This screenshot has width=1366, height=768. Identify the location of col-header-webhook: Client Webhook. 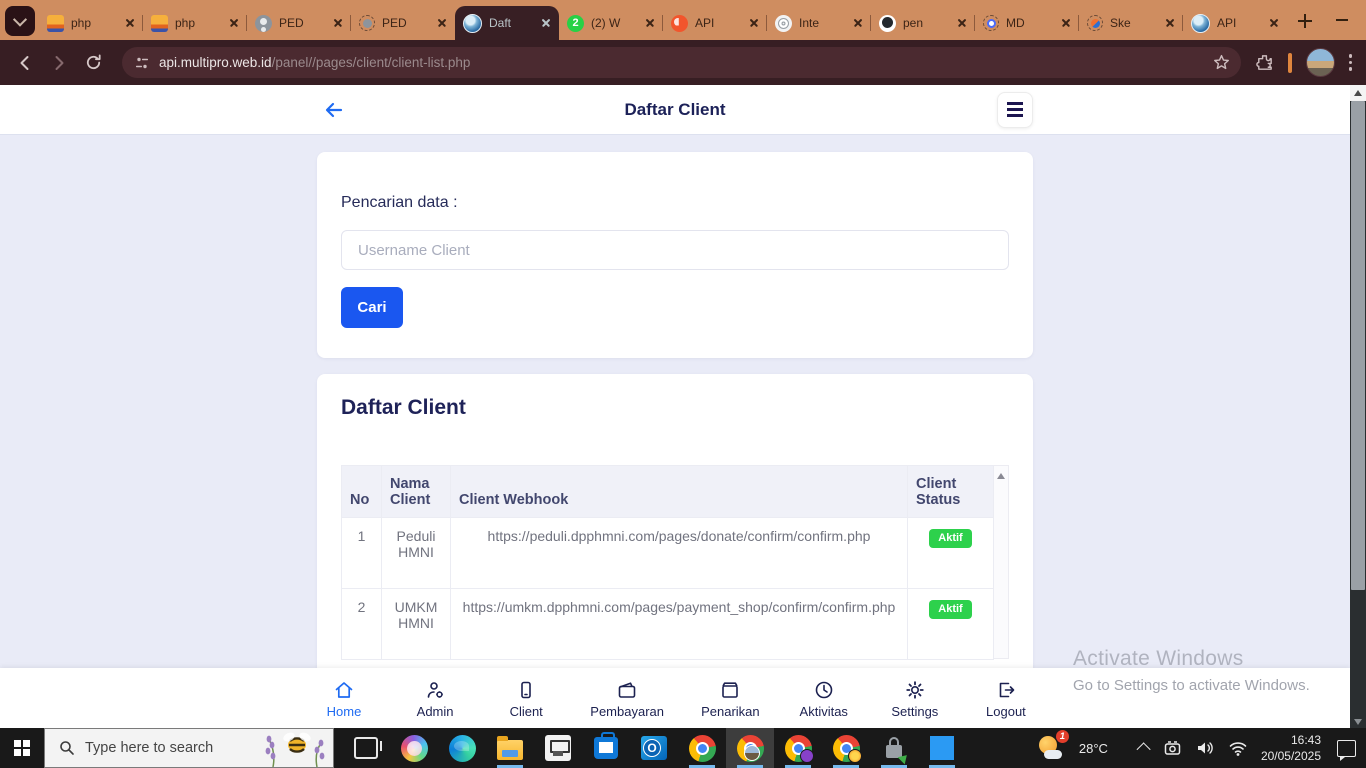
(679, 491).